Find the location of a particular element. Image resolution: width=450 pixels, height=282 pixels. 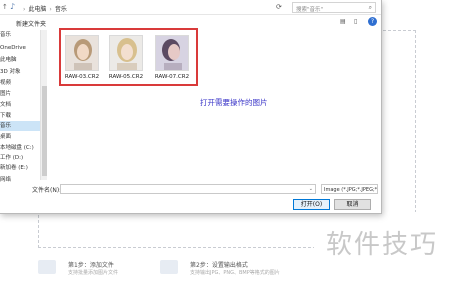

music-note-icon: ♪ is located at coordinates (13, 6).